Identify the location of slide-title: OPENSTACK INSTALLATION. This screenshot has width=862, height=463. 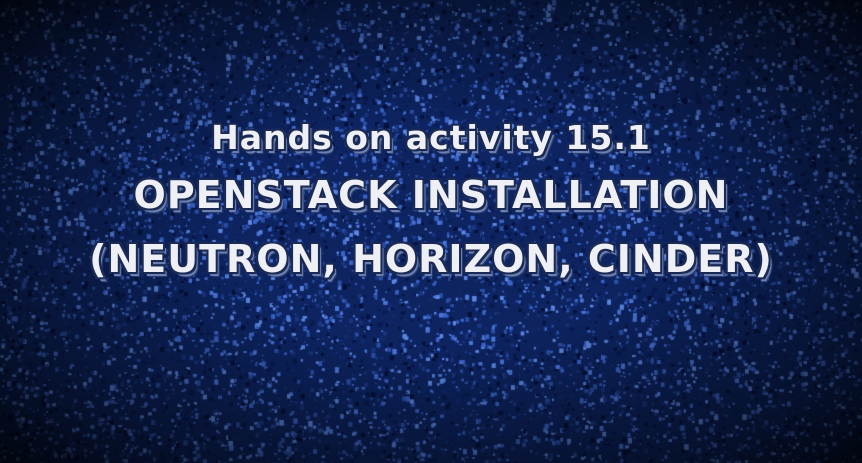
(431, 195).